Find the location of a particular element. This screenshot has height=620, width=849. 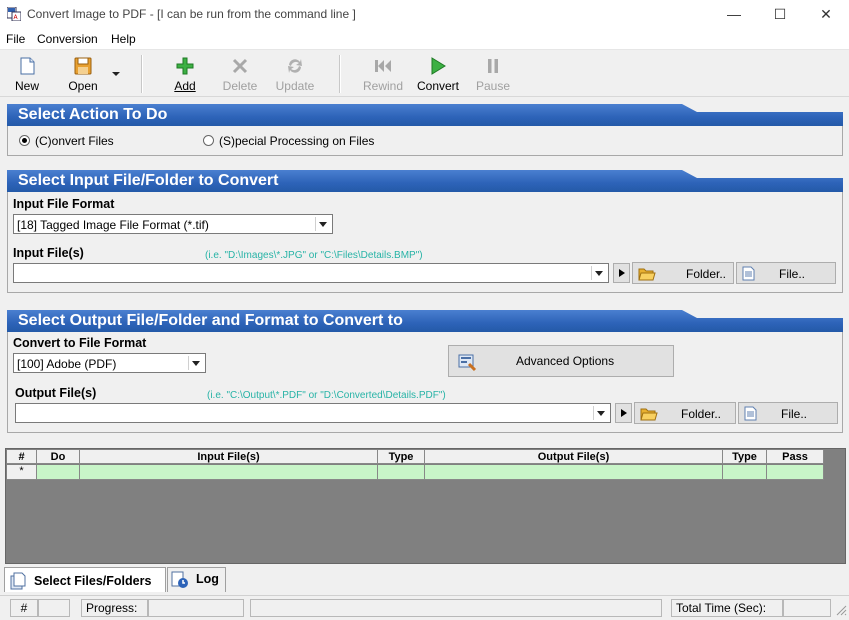

special-processing-label: (S)pecial Processing on Files is located at coordinates (296, 141).